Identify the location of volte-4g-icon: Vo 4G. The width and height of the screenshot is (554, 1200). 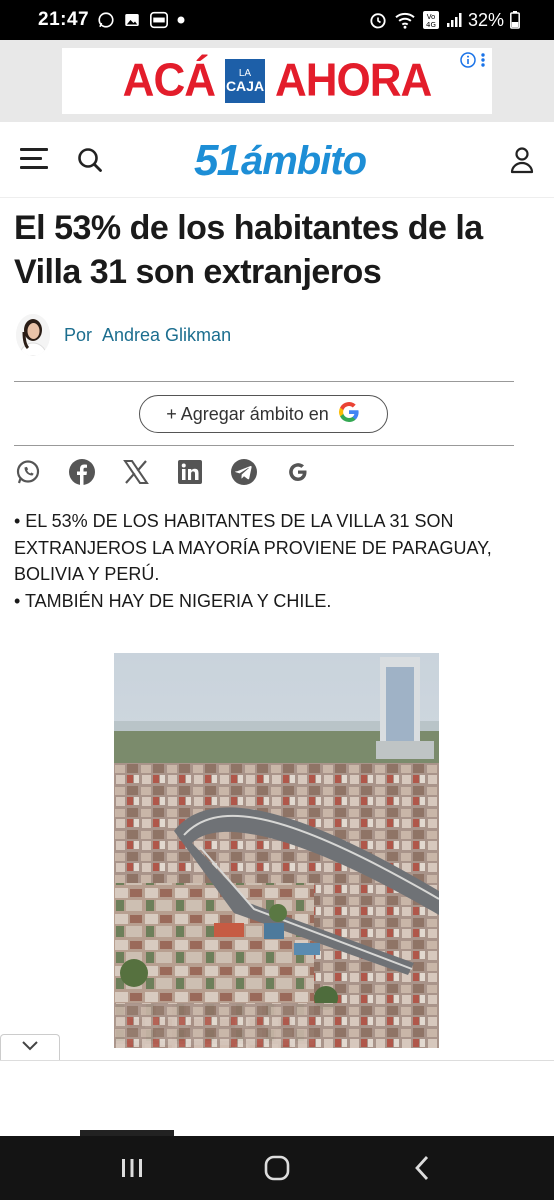
(431, 20).